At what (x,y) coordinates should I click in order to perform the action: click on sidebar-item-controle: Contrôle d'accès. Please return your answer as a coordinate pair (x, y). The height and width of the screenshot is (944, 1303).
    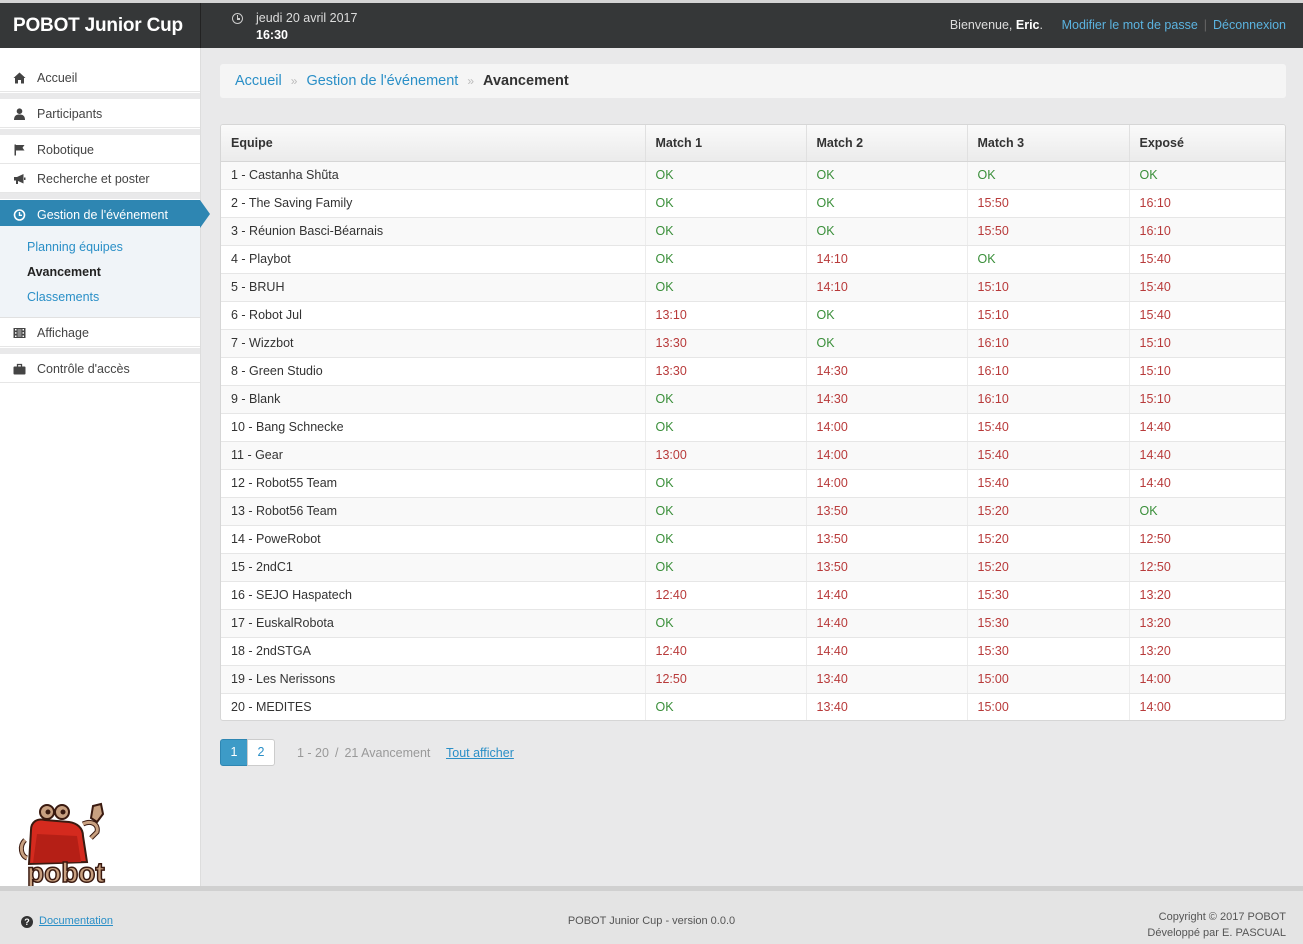
    Looking at the image, I should click on (100, 368).